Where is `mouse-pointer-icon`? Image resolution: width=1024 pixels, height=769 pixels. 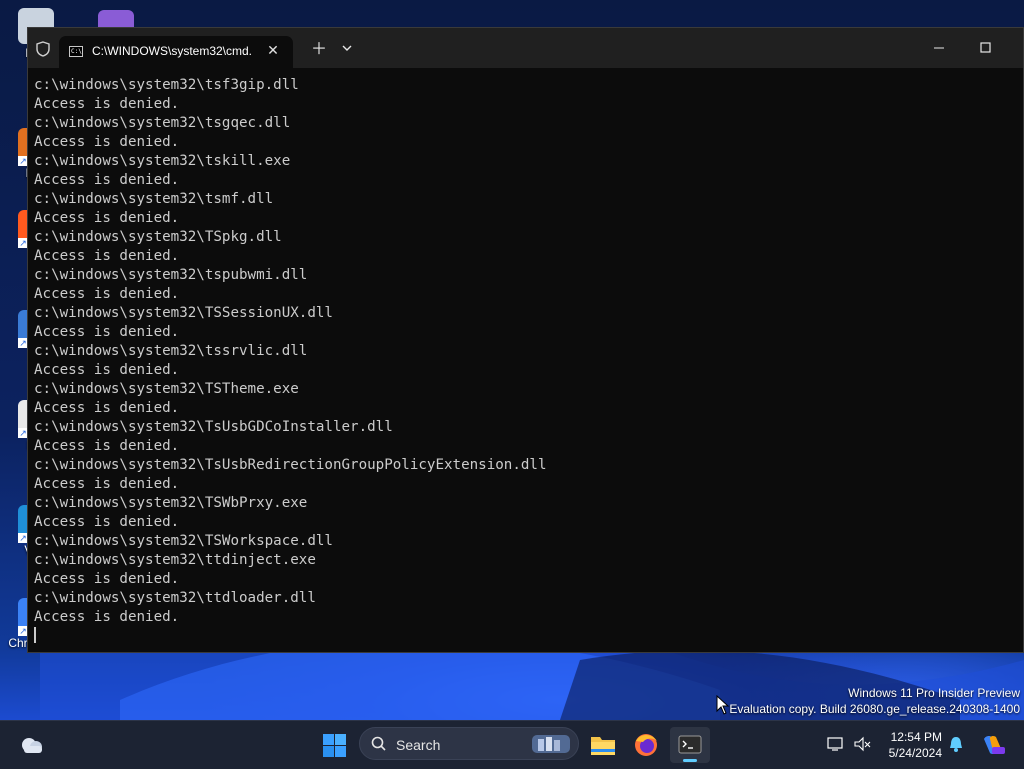
mouse-pointer-icon is located at coordinates (723, 705).